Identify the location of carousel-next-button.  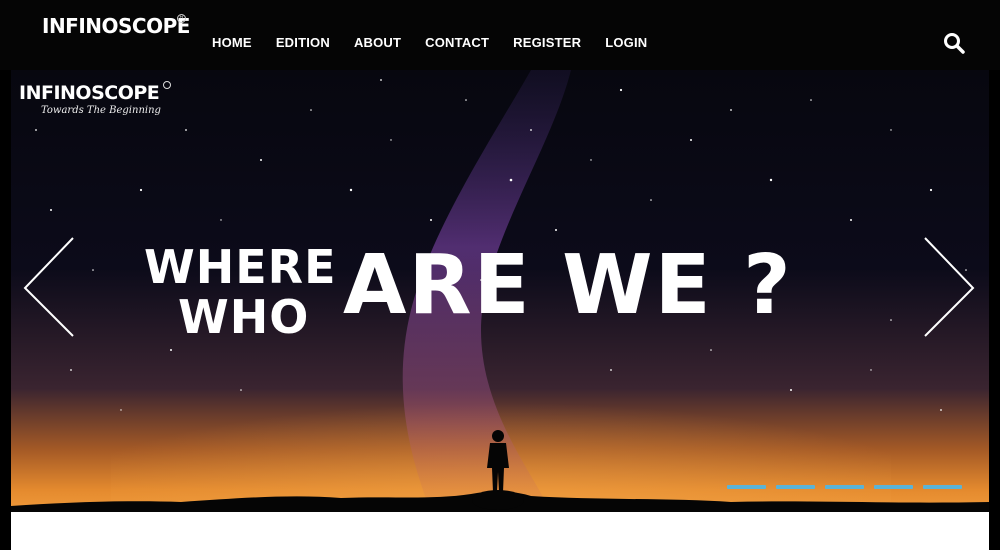
(949, 288).